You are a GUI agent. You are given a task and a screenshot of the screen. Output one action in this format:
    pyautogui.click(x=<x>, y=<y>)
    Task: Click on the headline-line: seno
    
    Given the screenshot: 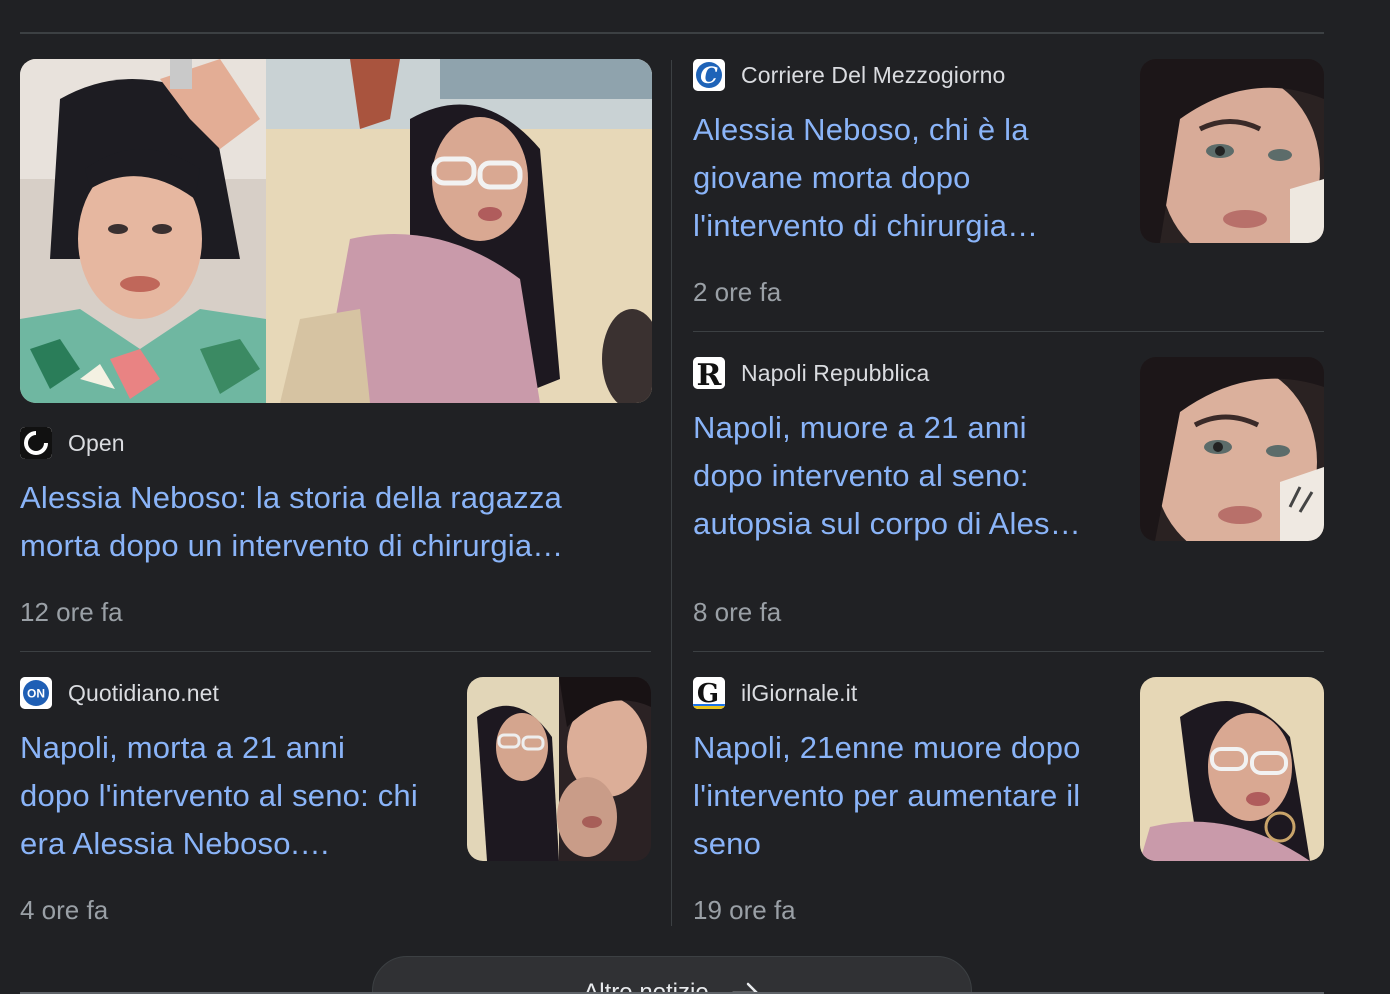 What is the action you would take?
    pyautogui.click(x=727, y=843)
    